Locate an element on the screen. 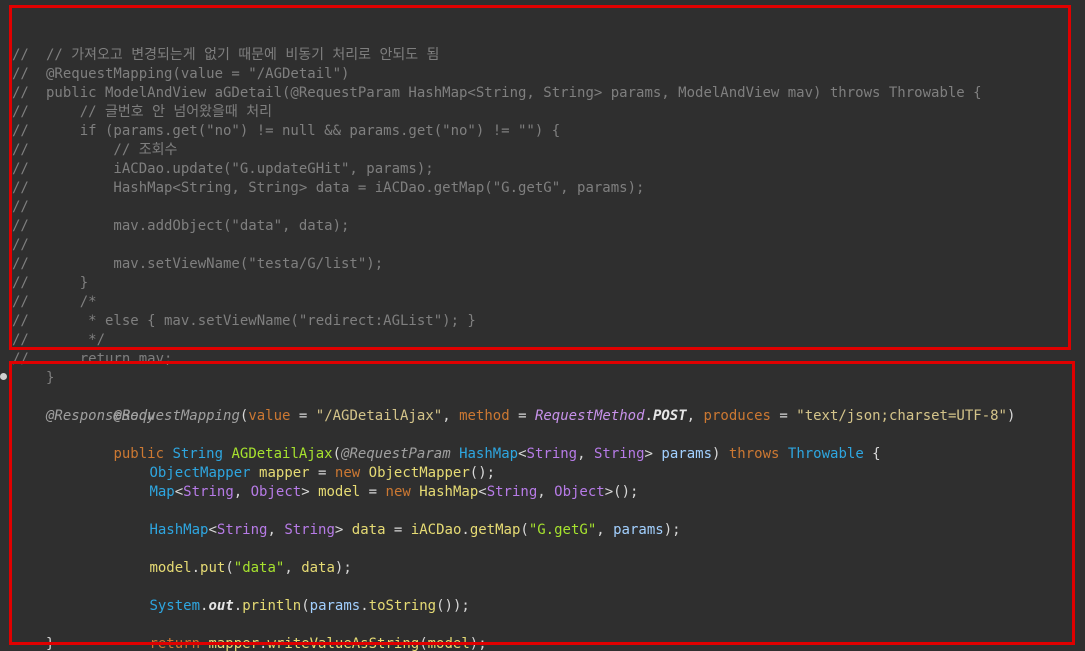  code-text: mav.setViewName("testa/G/list"); is located at coordinates (215, 264).